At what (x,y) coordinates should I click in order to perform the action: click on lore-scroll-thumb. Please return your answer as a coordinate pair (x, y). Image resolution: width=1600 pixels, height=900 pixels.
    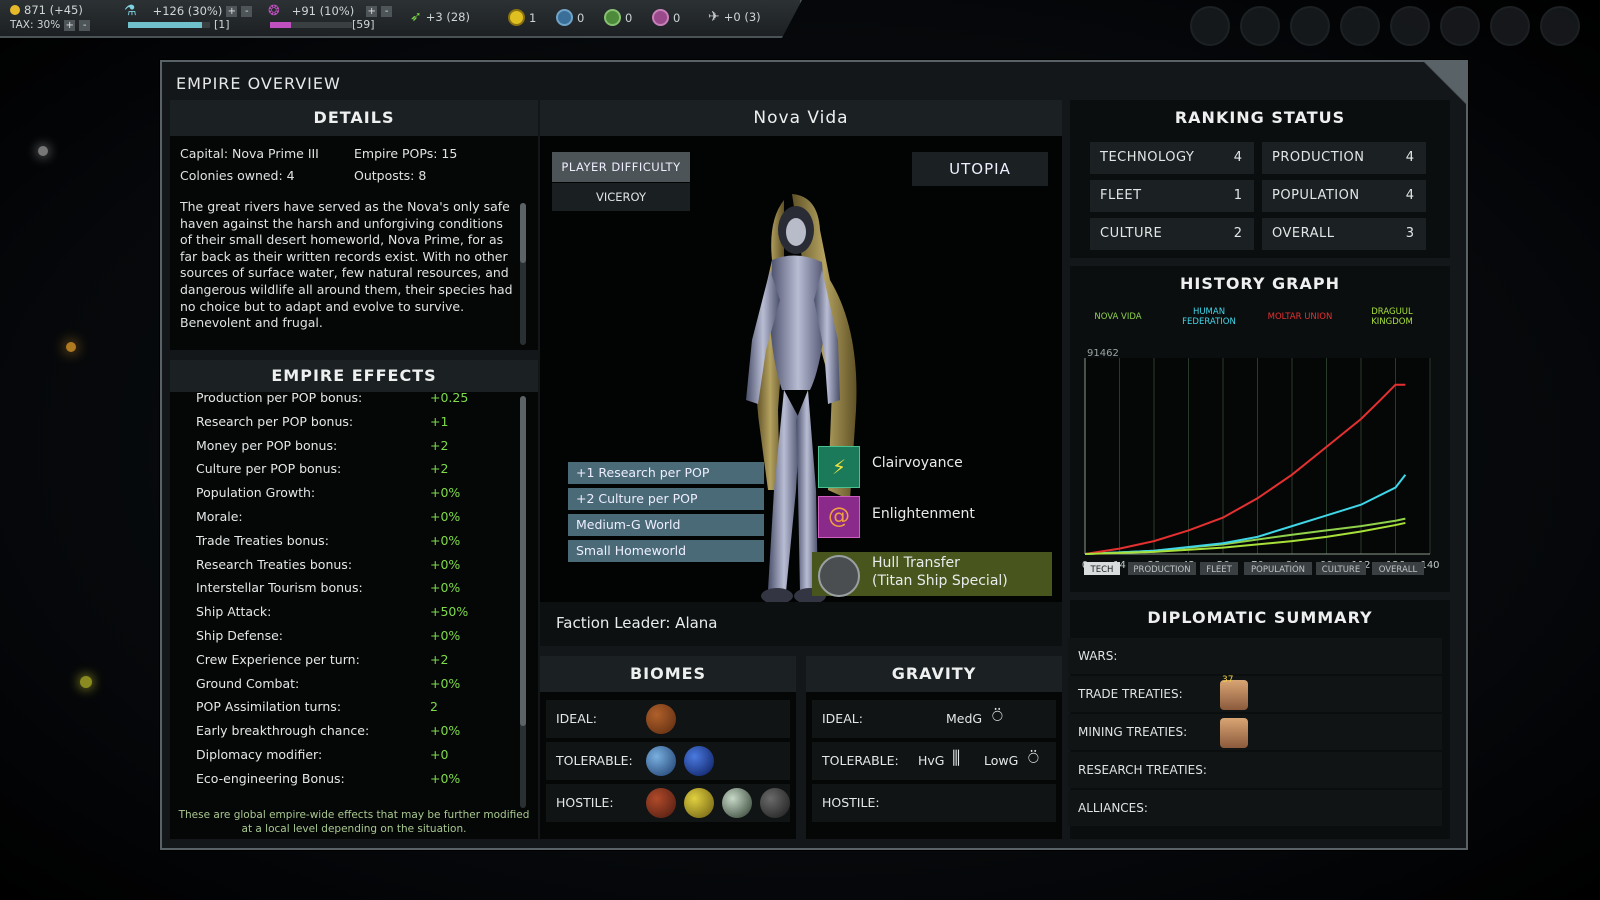
    Looking at the image, I should click on (523, 233).